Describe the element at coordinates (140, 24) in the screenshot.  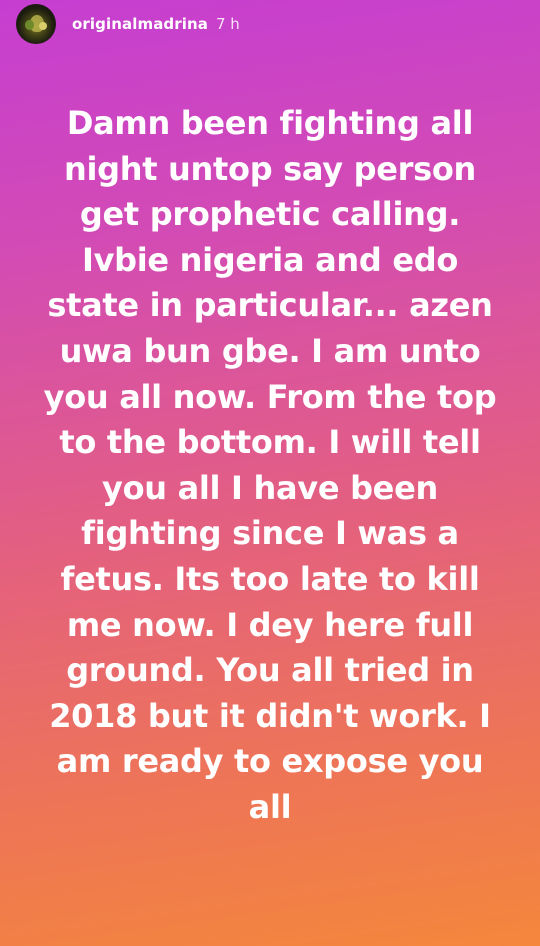
I see `username: originalmadrina` at that location.